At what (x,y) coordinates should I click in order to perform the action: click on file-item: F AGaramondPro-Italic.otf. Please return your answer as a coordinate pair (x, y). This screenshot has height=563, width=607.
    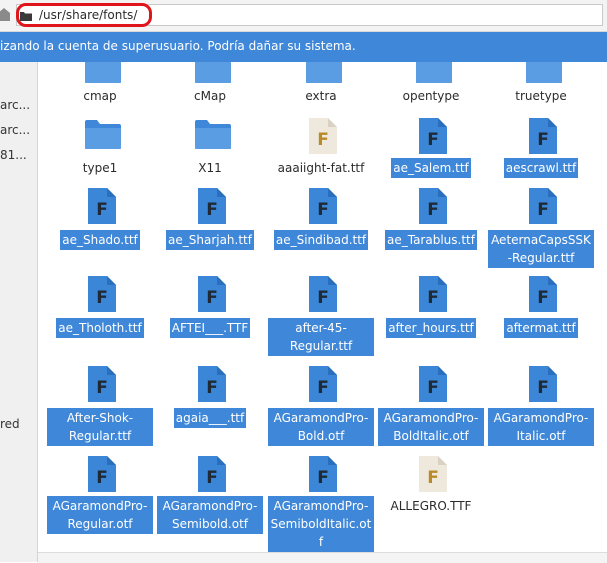
    Looking at the image, I should click on (541, 254).